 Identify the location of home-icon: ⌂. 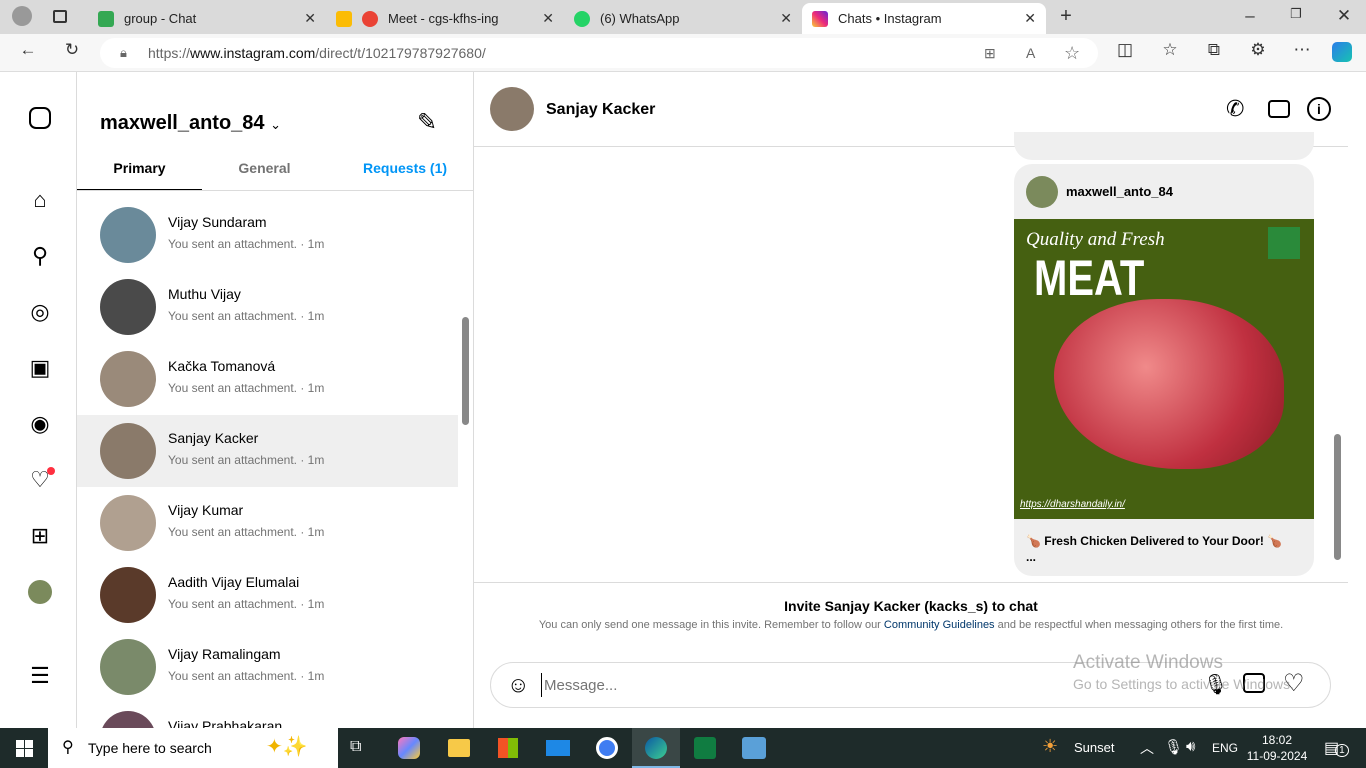
(40, 200).